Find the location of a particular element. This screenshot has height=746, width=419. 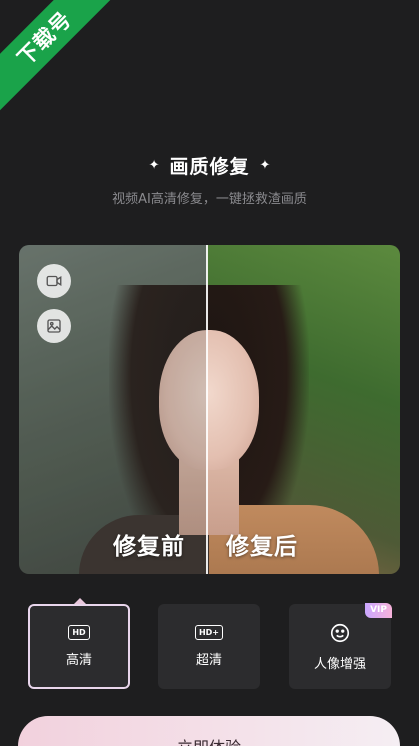

vip-badge: VIP is located at coordinates (378, 610).